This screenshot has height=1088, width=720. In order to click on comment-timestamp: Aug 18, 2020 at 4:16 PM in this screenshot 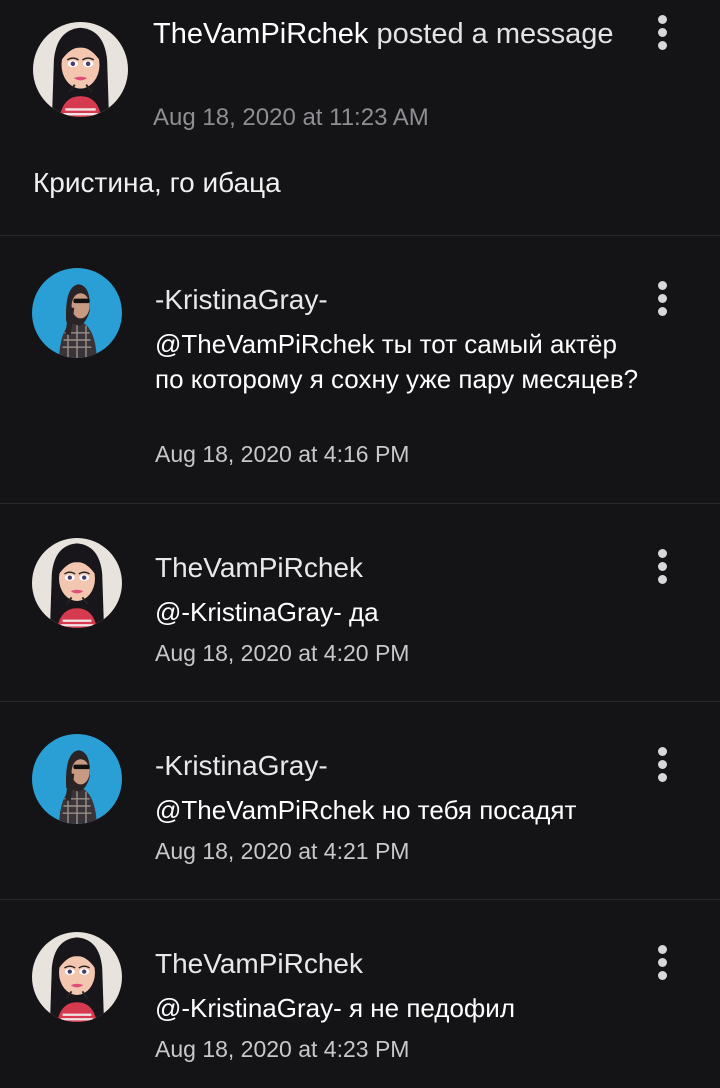, I will do `click(282, 454)`.